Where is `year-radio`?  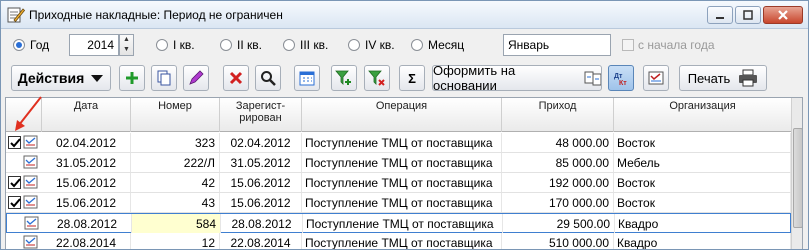
year-radio is located at coordinates (19, 45).